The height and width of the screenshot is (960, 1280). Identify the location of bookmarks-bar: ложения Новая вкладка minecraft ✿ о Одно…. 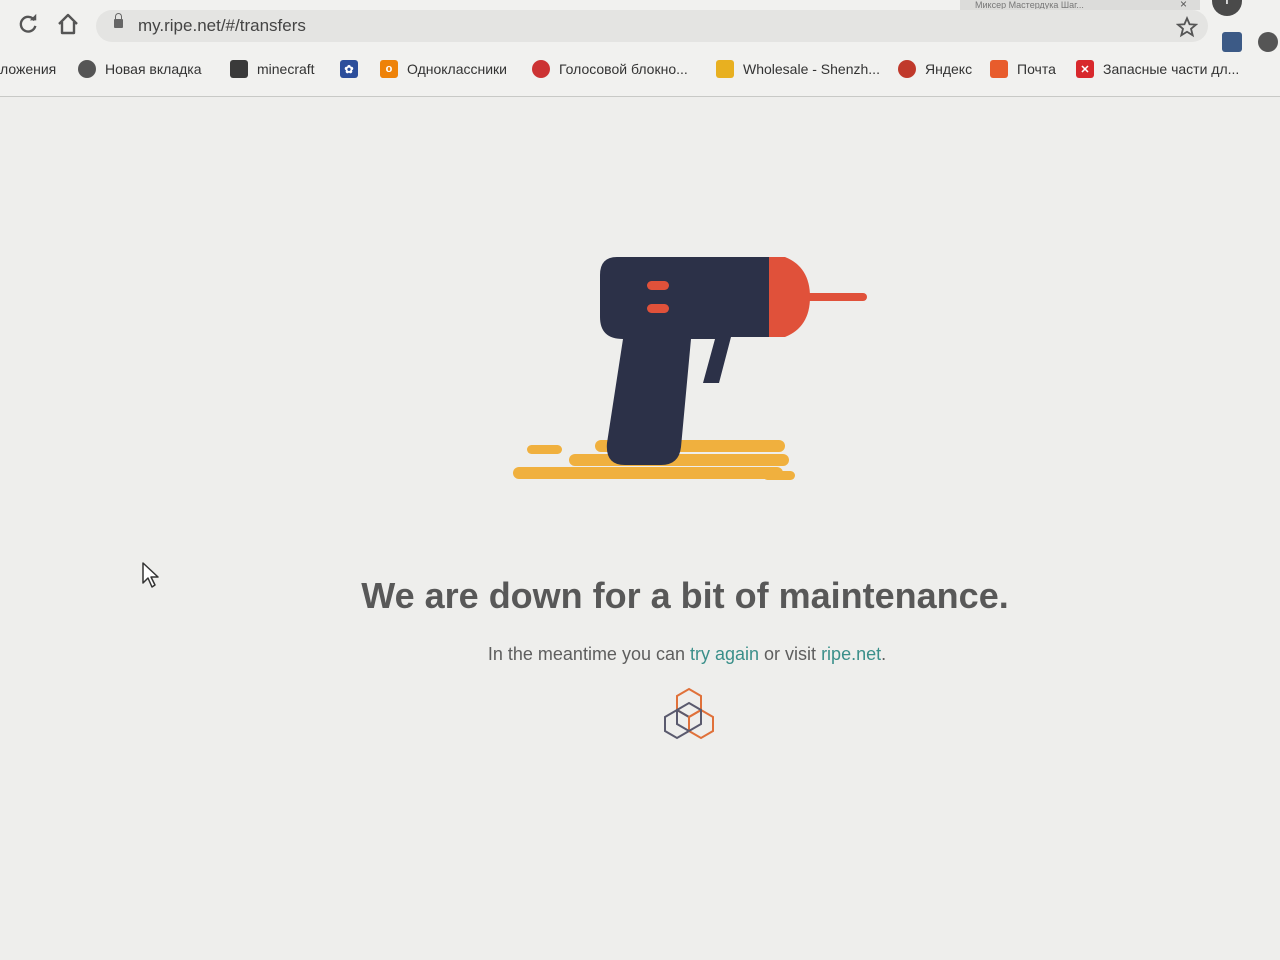
(640, 69).